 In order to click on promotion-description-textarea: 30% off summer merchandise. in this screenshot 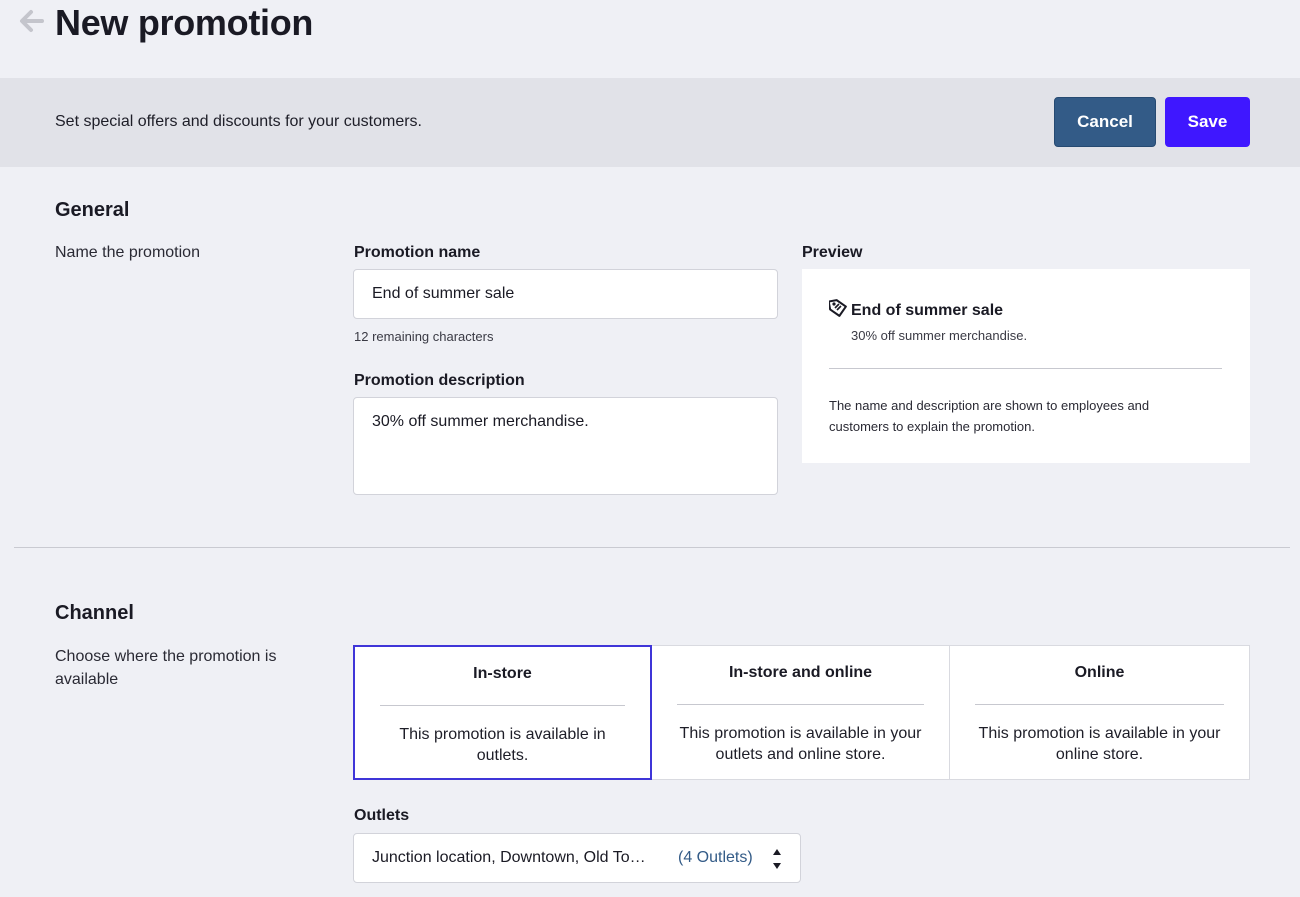, I will do `click(565, 446)`.